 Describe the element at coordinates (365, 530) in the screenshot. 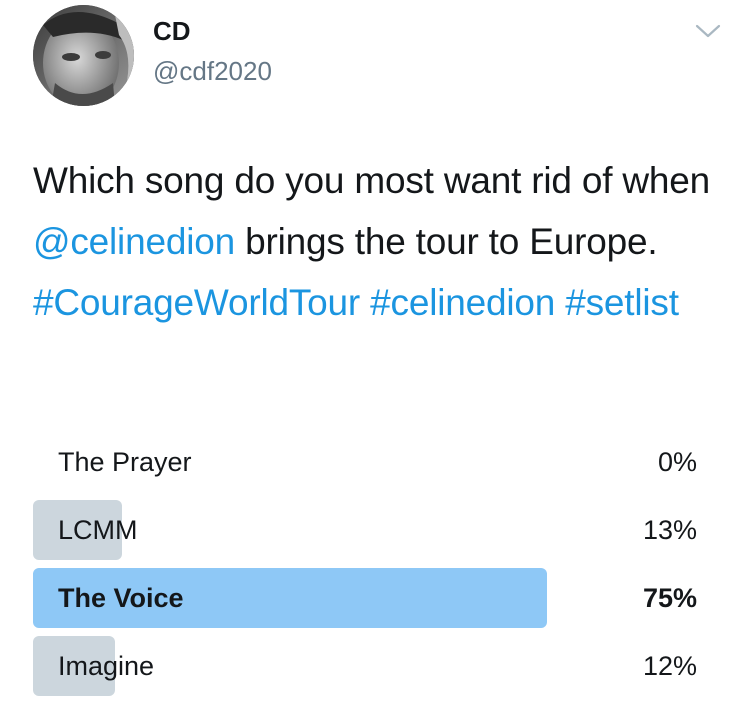

I see `poll-option: LCMM 13%` at that location.